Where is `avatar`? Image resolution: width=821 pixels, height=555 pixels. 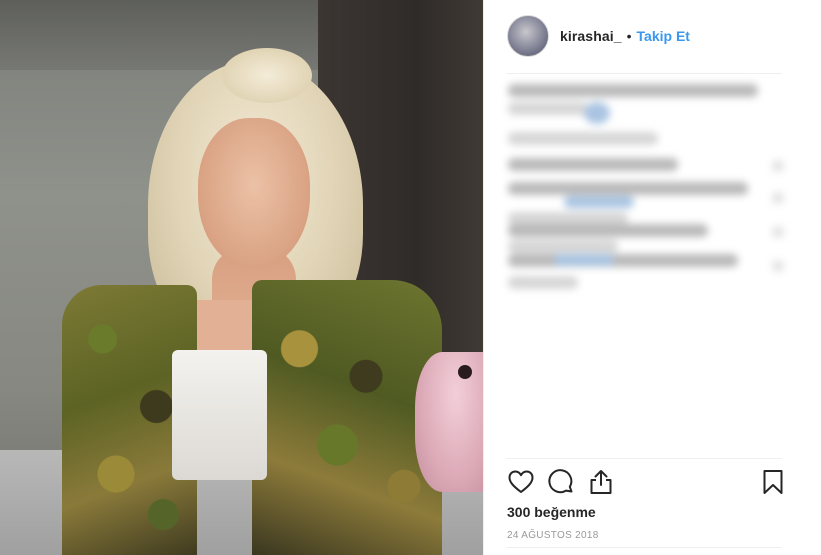
avatar is located at coordinates (528, 36).